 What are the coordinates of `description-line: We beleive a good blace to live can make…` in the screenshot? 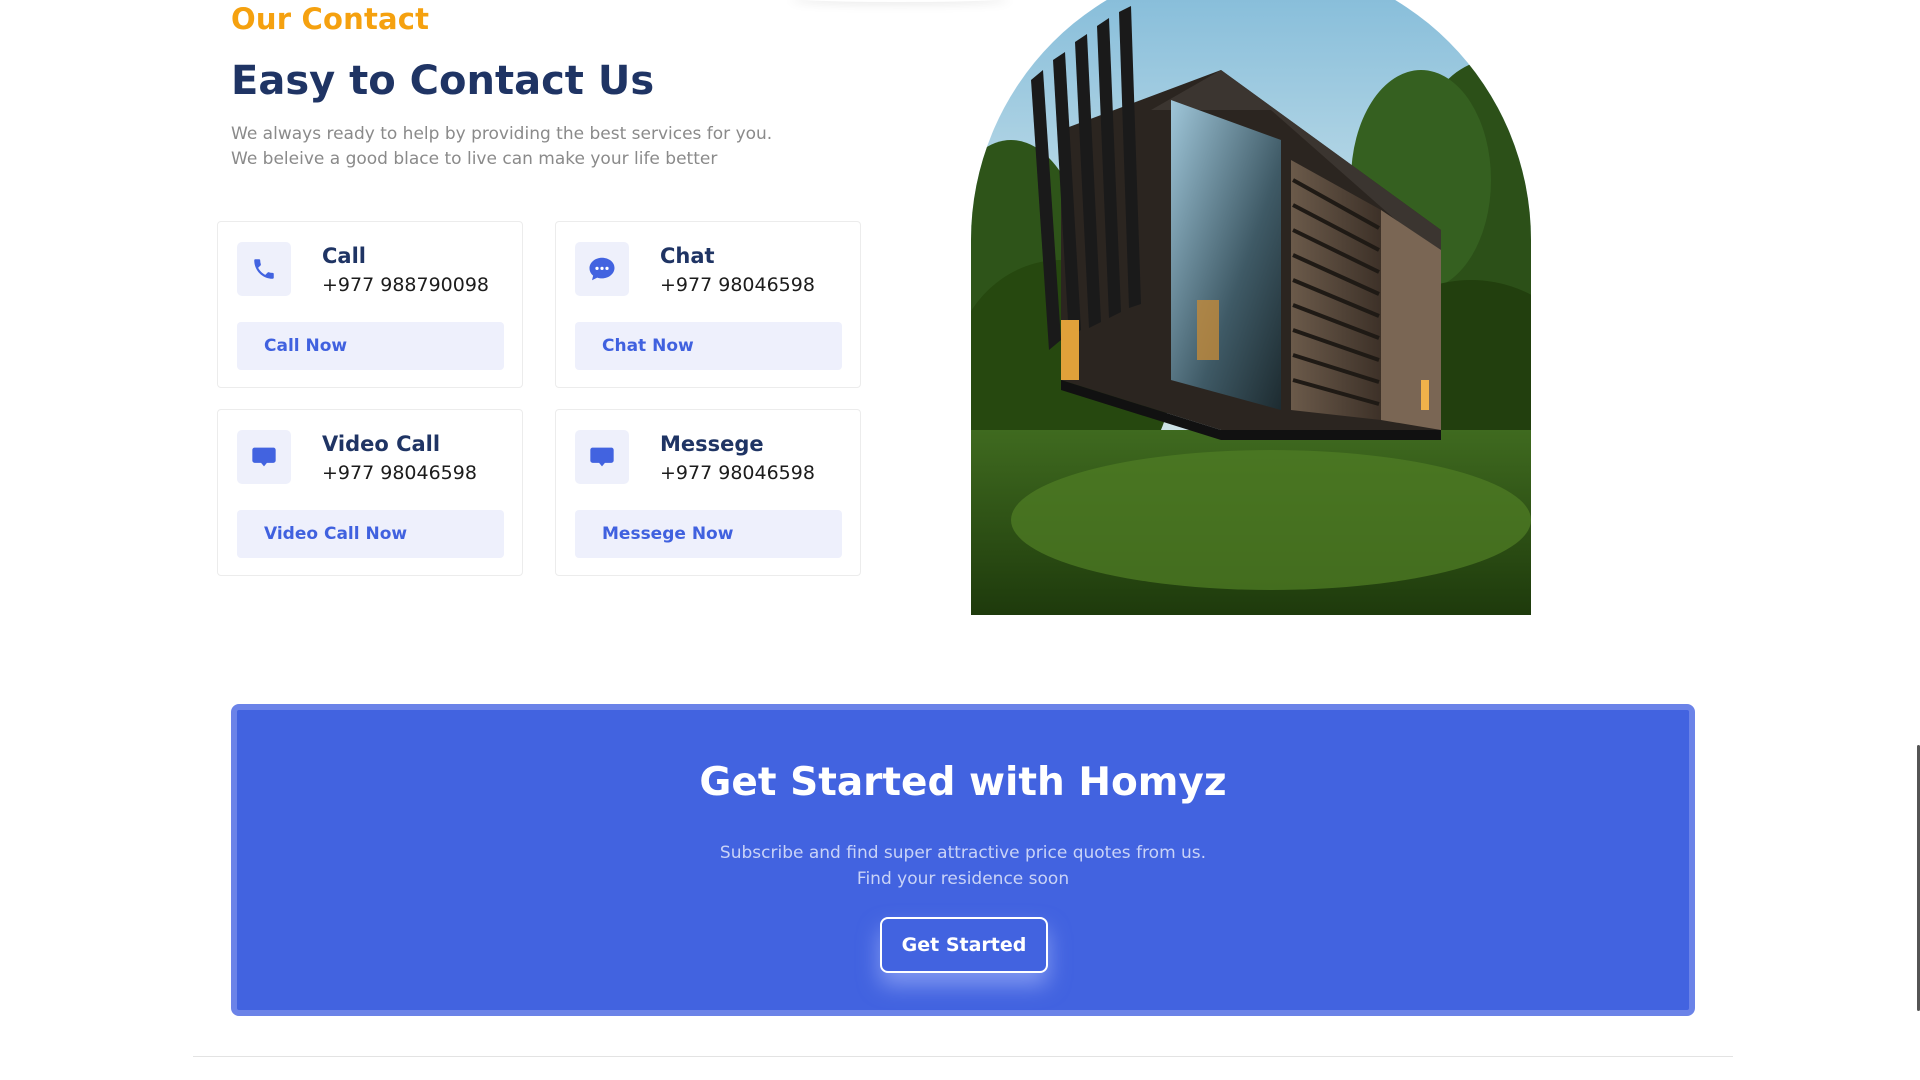 It's located at (474, 159).